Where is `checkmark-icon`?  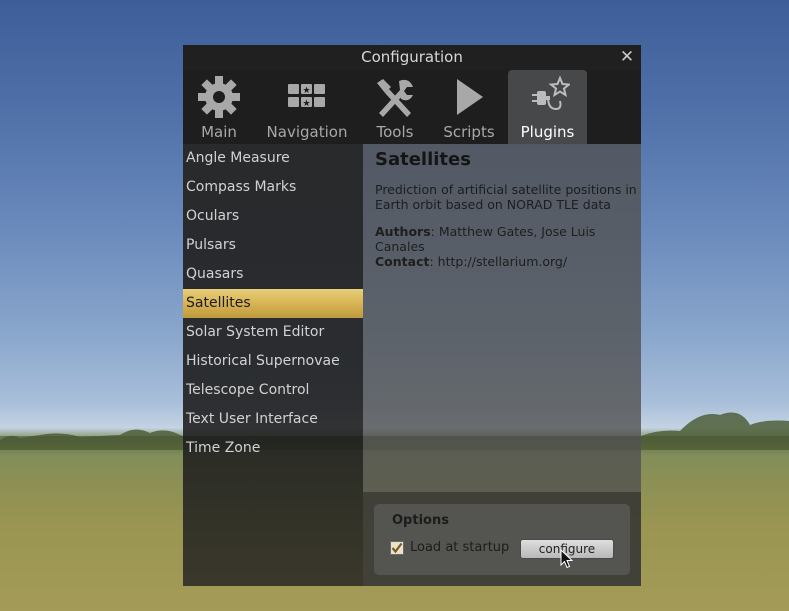 checkmark-icon is located at coordinates (397, 548).